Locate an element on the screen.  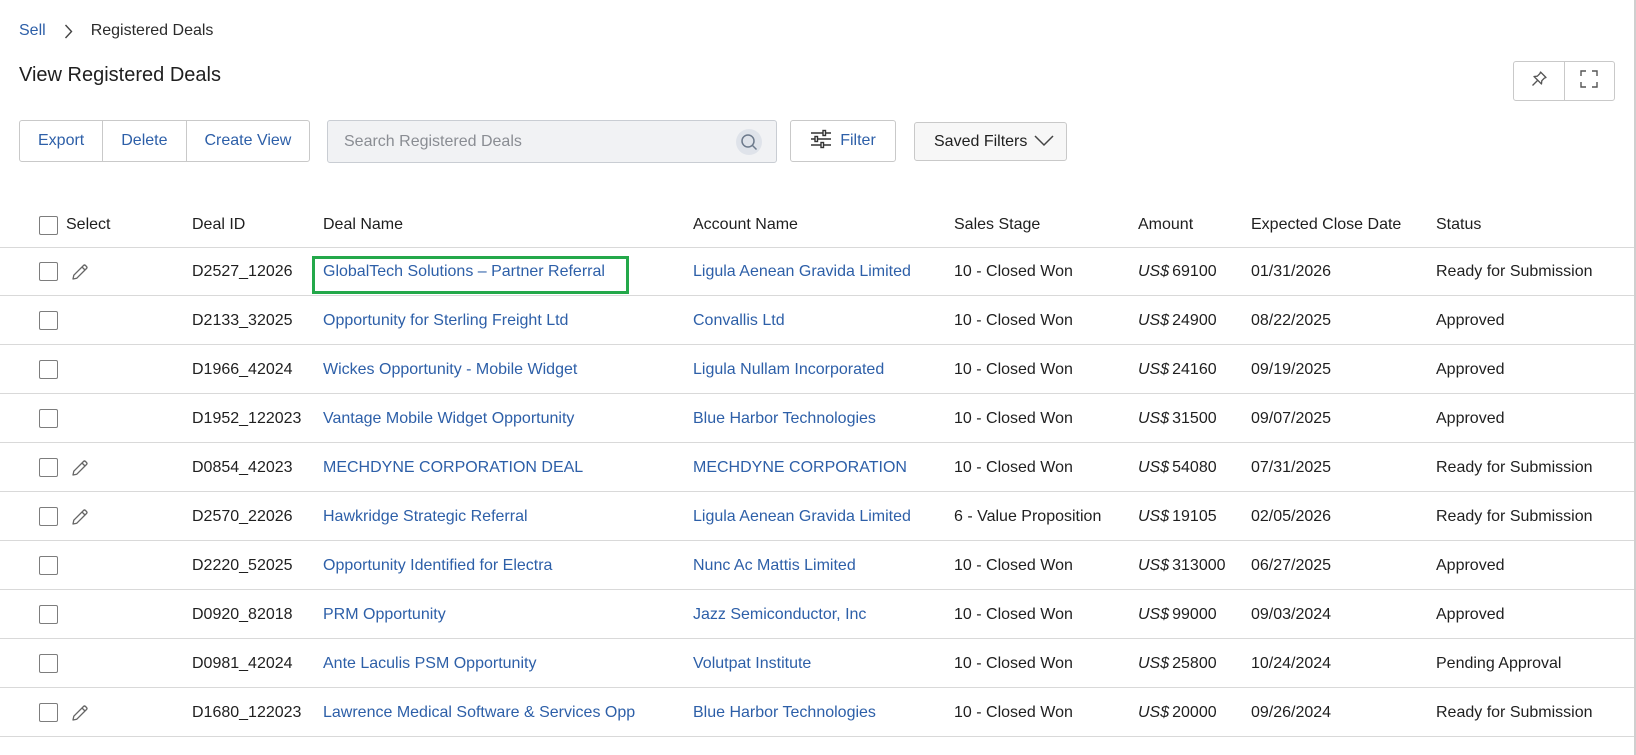
action-toolbar: Export Delete Create View is located at coordinates (165, 141).